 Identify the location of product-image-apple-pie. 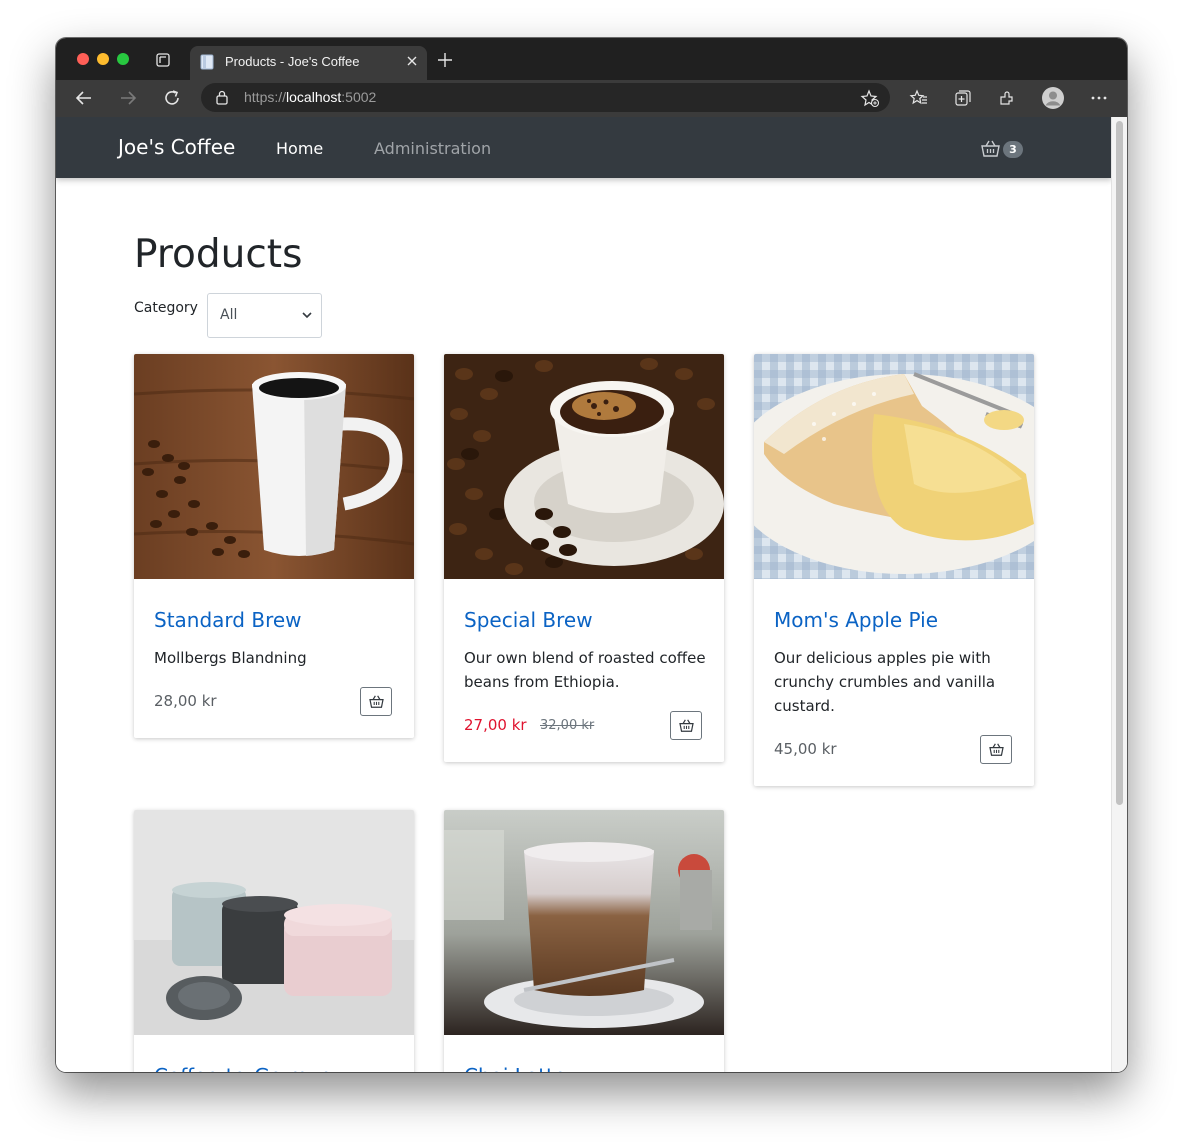
(894, 466).